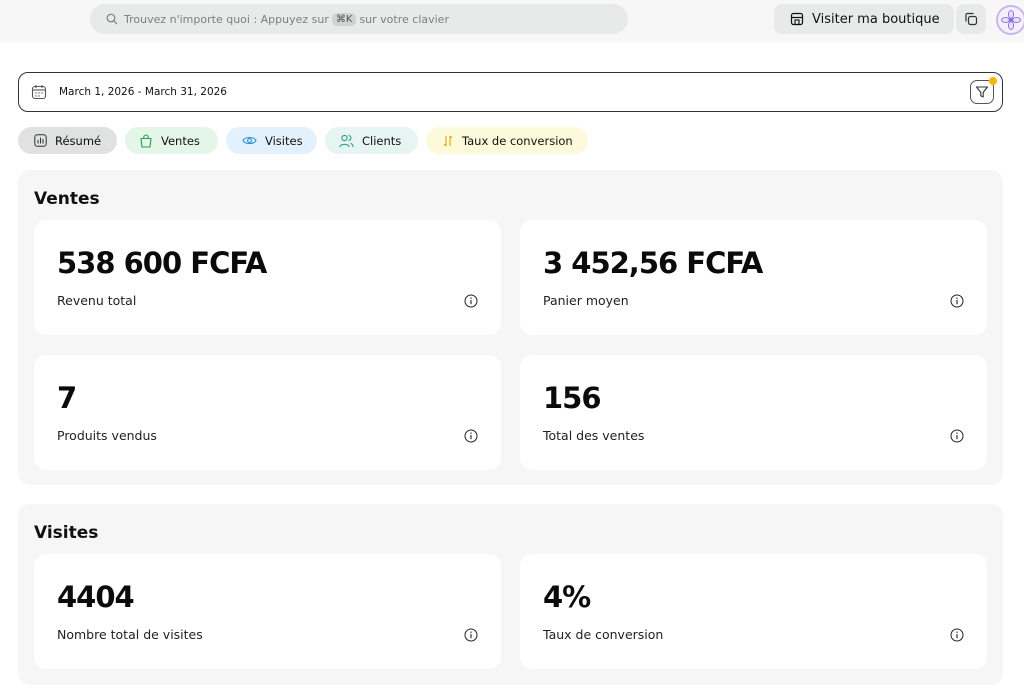 The height and width of the screenshot is (696, 1024). What do you see at coordinates (797, 19) in the screenshot?
I see `store-icon` at bounding box center [797, 19].